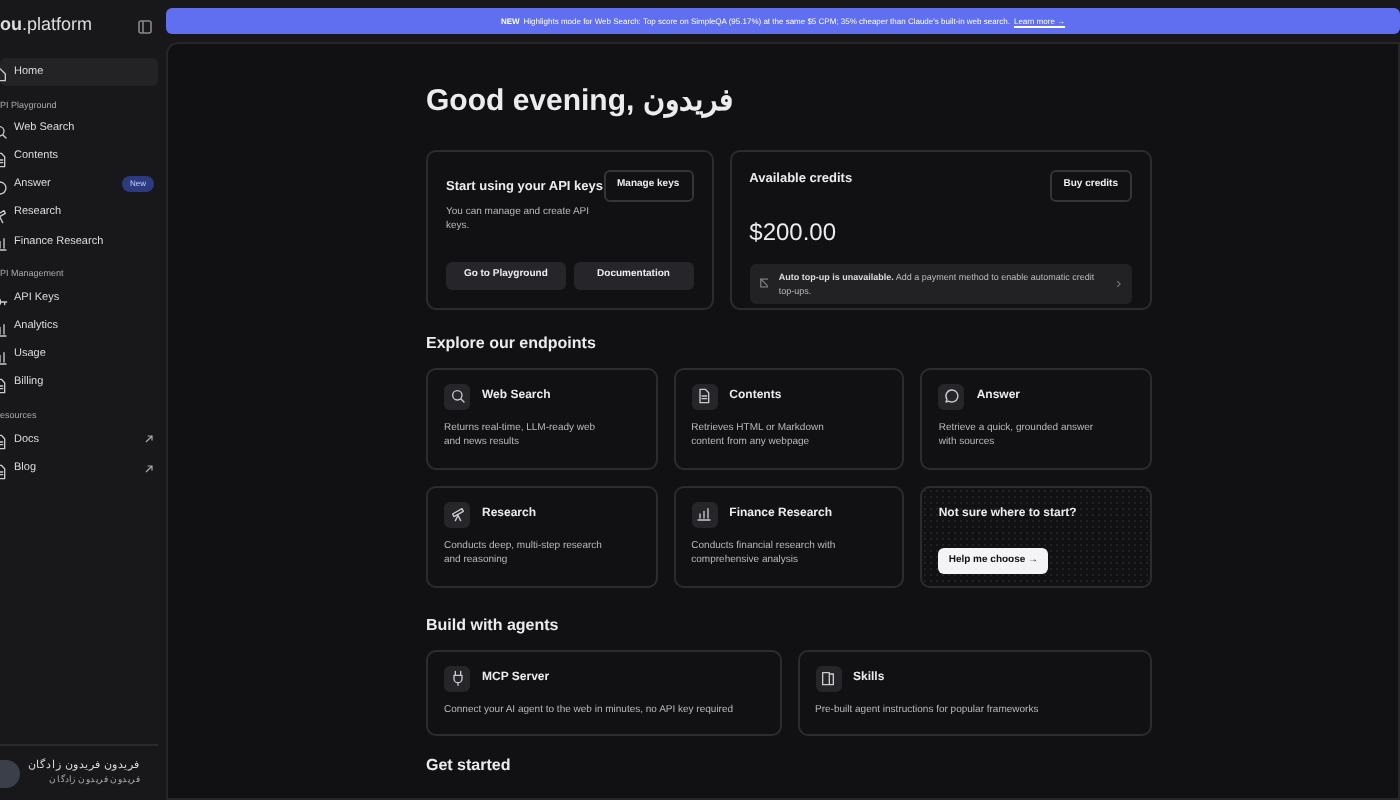 The width and height of the screenshot is (1400, 800). I want to click on sidebar-toggle-icon, so click(145, 26).